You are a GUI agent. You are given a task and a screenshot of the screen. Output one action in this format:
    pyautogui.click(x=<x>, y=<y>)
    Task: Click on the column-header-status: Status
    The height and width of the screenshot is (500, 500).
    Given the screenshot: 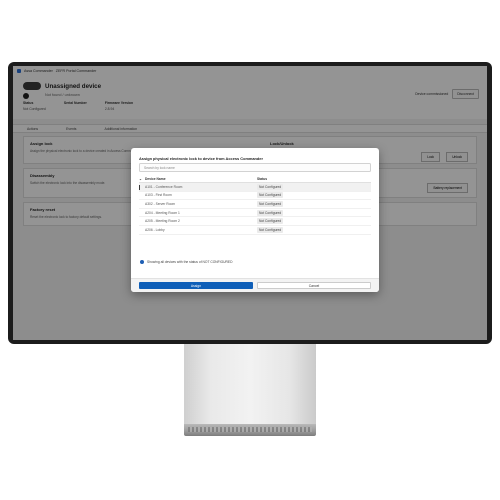 What is the action you would take?
    pyautogui.click(x=314, y=179)
    